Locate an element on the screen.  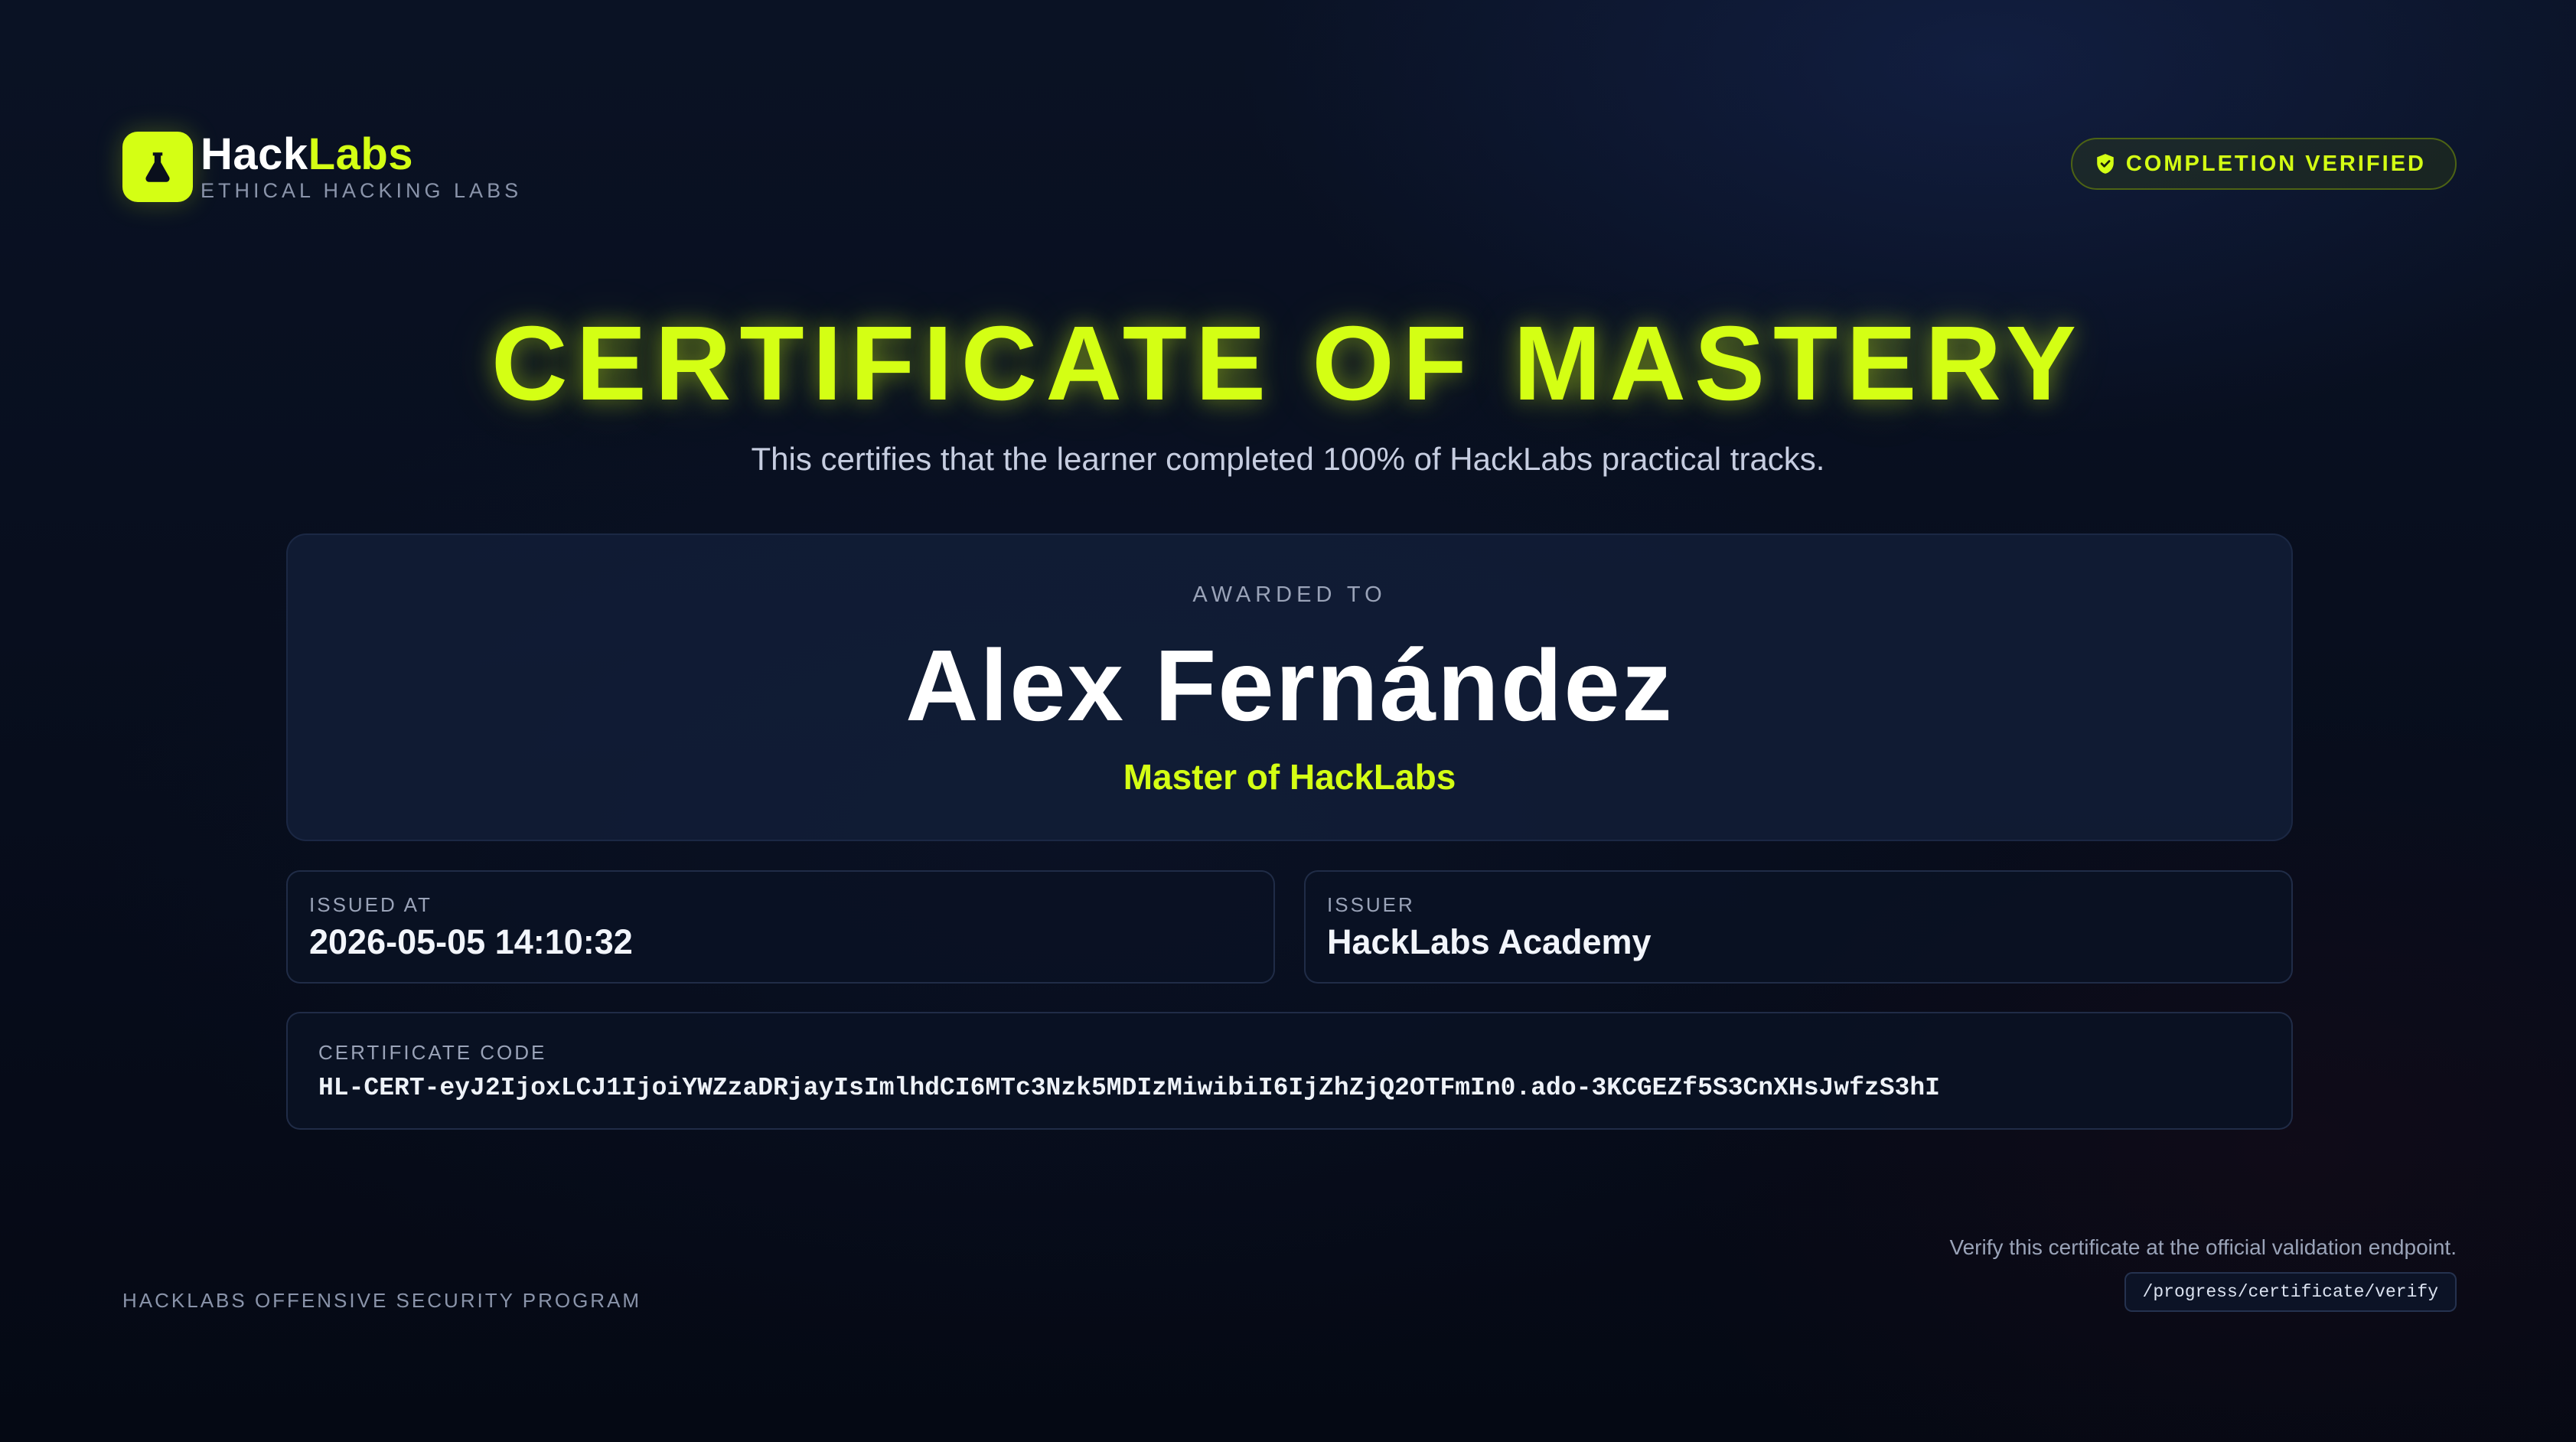
recipient-name: Alex Fernández is located at coordinates (1289, 686).